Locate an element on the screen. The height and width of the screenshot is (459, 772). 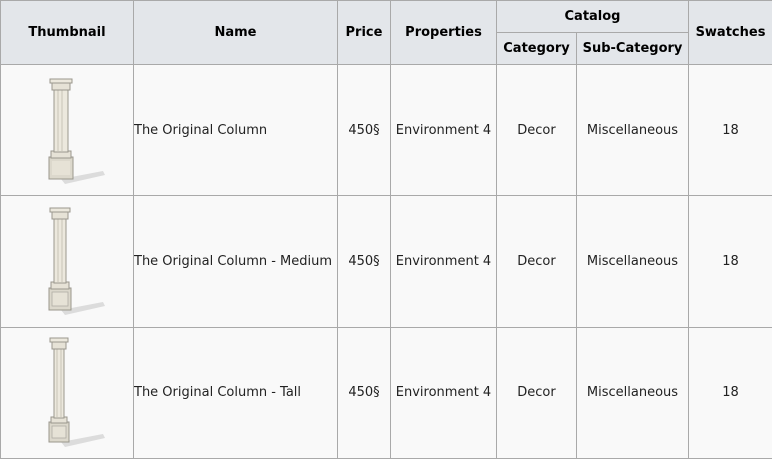
header-price: Price is located at coordinates (364, 32).